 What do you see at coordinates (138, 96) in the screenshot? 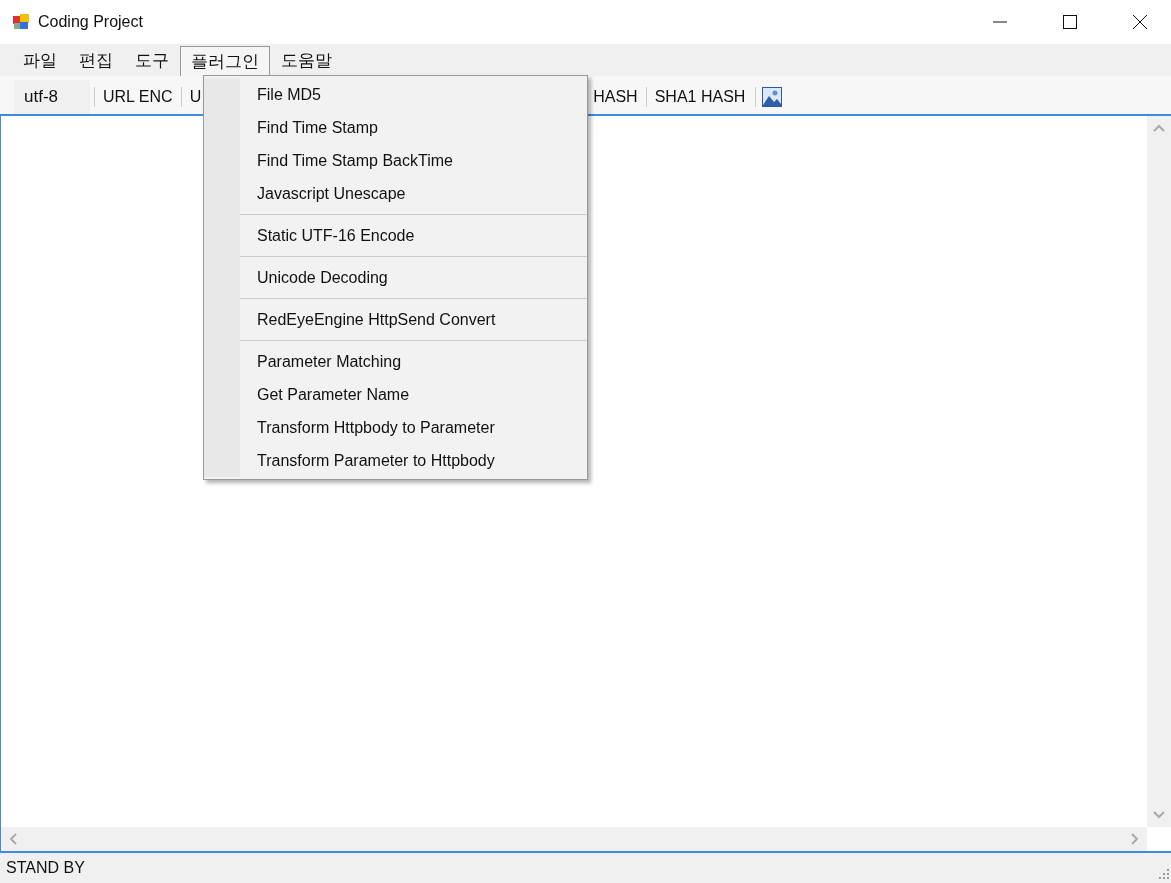
I see `toolbar-button: URL ENC` at bounding box center [138, 96].